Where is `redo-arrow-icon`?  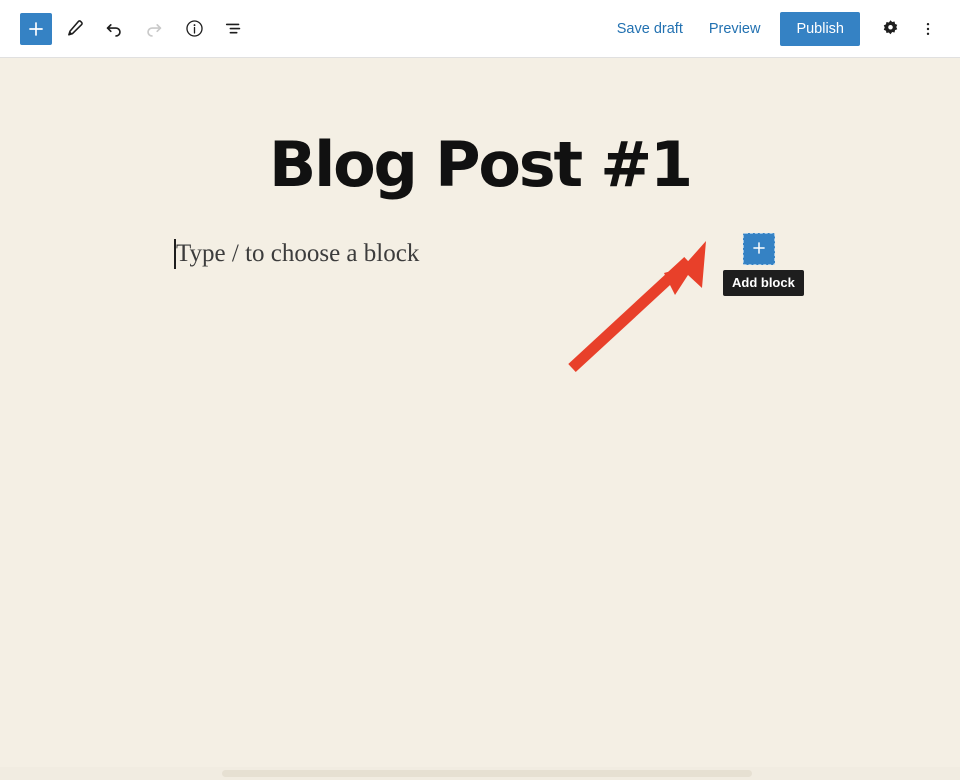 redo-arrow-icon is located at coordinates (154, 29).